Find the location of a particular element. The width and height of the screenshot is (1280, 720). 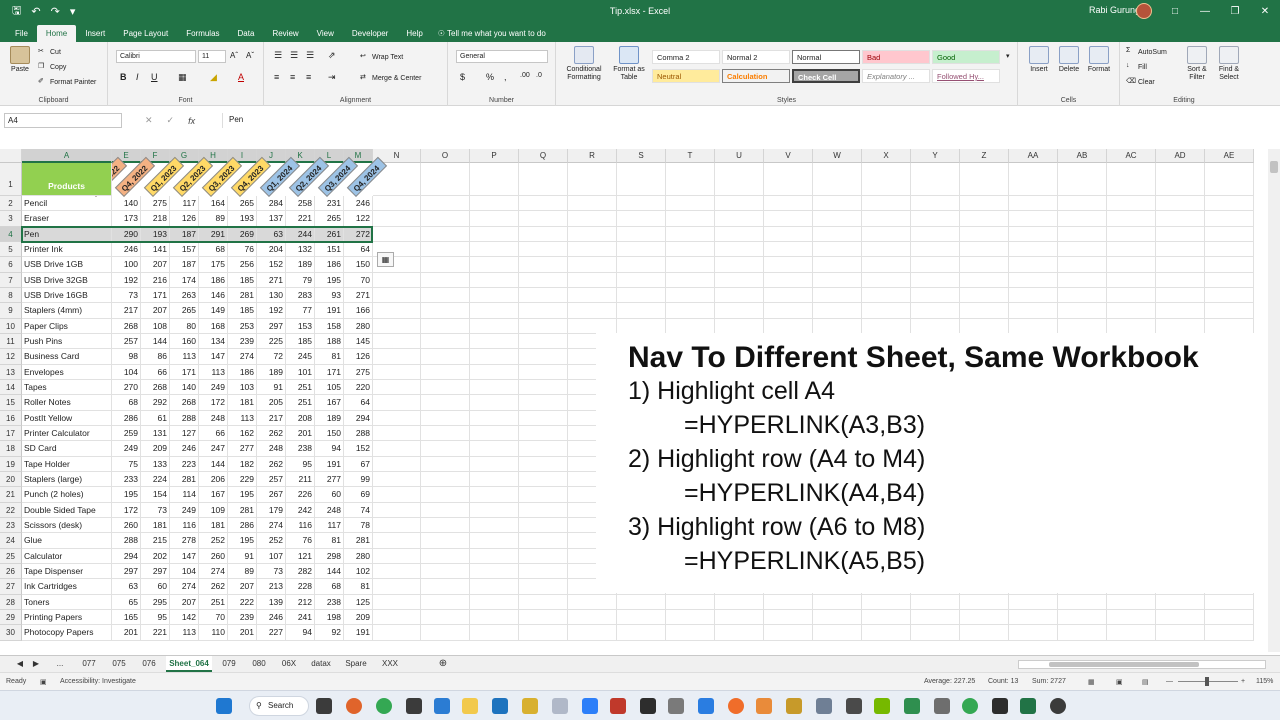

fx-icon: fx is located at coordinates (191, 121).